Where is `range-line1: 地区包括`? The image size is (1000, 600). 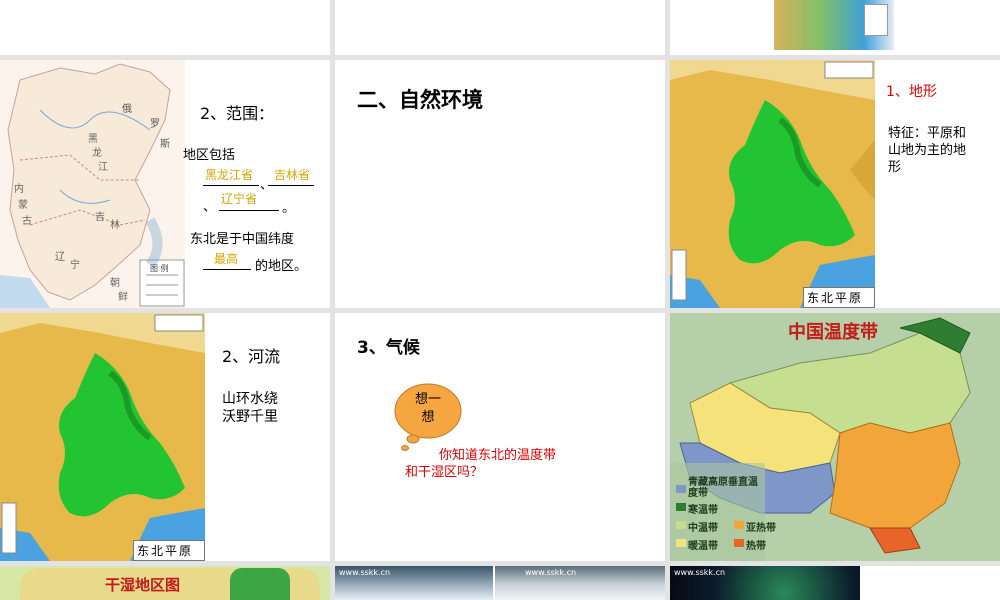 range-line1: 地区包括 is located at coordinates (209, 155).